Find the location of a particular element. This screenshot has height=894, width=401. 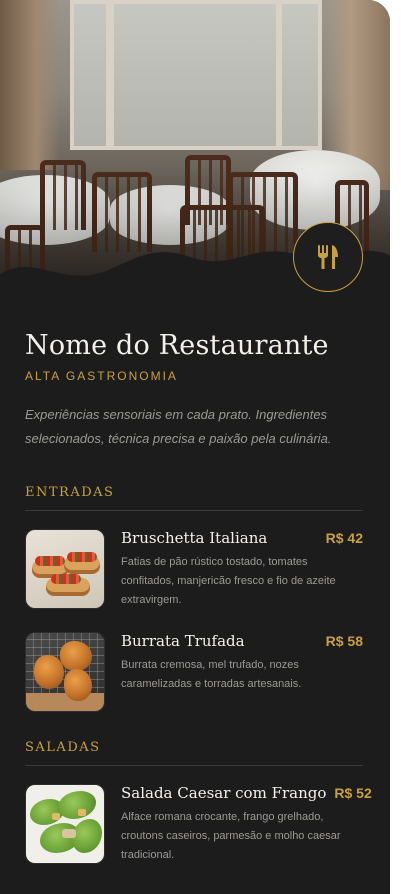

restaurant-badge is located at coordinates (328, 257).